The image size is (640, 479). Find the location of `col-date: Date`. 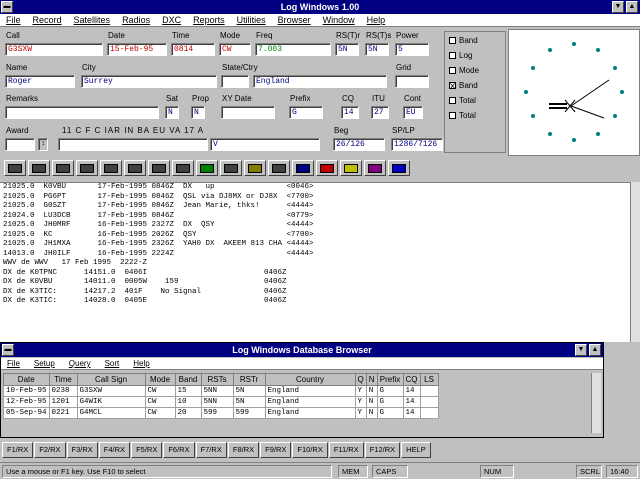

col-date: Date is located at coordinates (26, 379).